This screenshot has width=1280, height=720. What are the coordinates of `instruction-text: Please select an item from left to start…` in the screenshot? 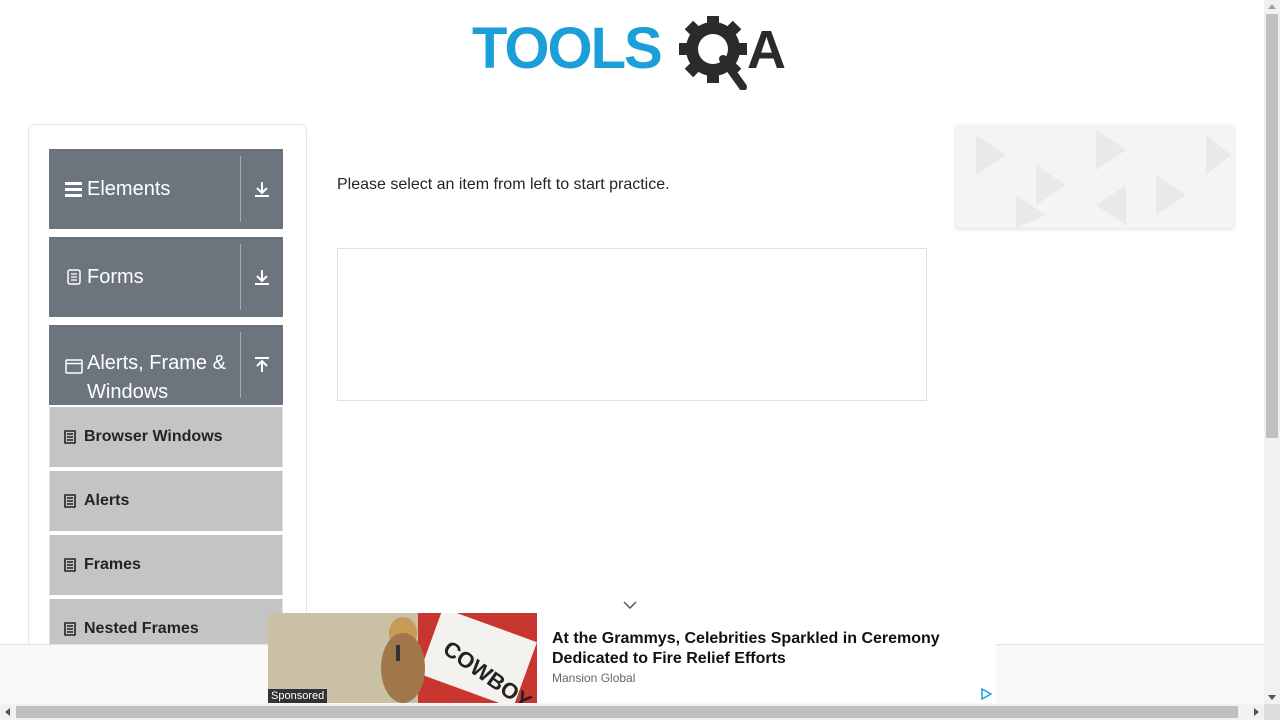 It's located at (503, 184).